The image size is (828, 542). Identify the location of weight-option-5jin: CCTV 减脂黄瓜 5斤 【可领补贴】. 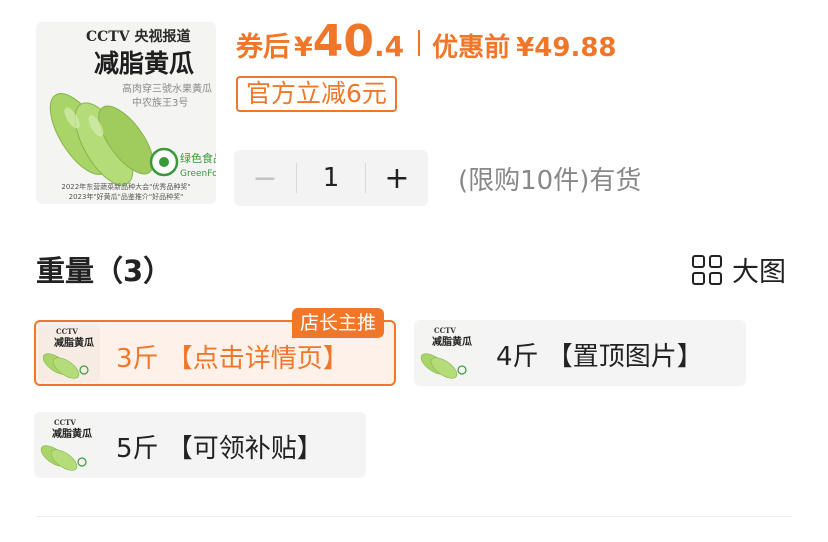
(200, 445).